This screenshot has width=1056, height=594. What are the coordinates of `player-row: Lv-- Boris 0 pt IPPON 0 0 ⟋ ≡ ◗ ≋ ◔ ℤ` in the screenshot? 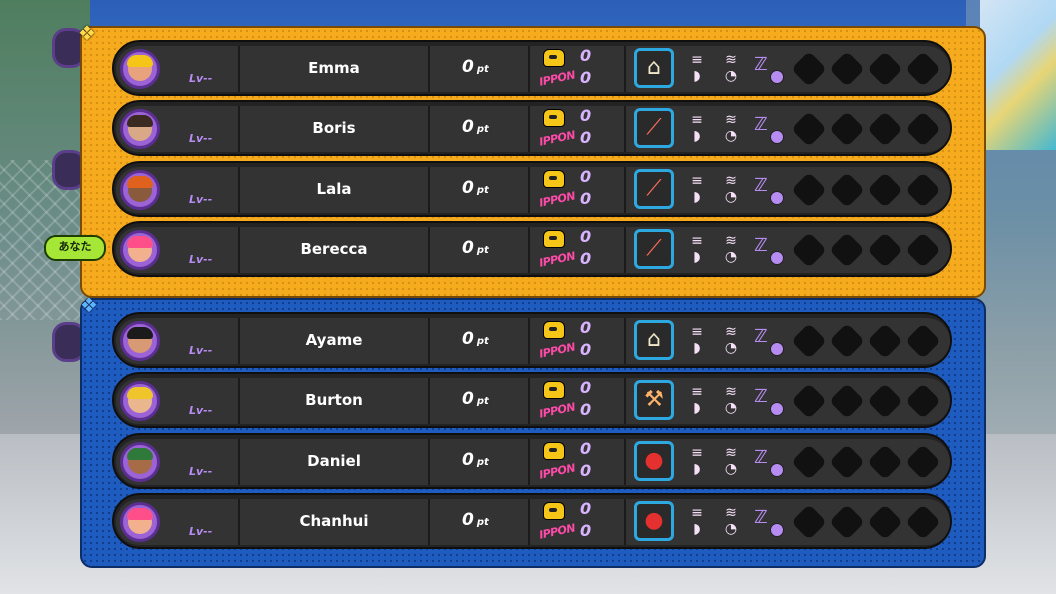 It's located at (532, 128).